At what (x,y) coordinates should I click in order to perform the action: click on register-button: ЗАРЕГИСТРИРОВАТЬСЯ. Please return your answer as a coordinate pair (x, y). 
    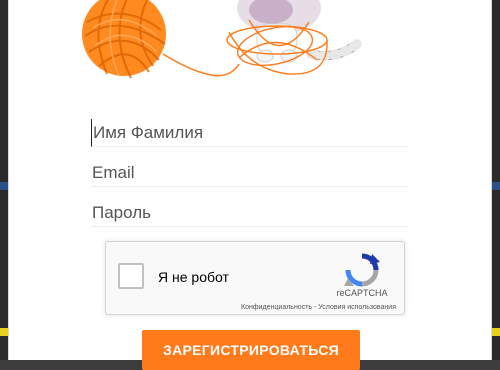
    Looking at the image, I should click on (251, 350).